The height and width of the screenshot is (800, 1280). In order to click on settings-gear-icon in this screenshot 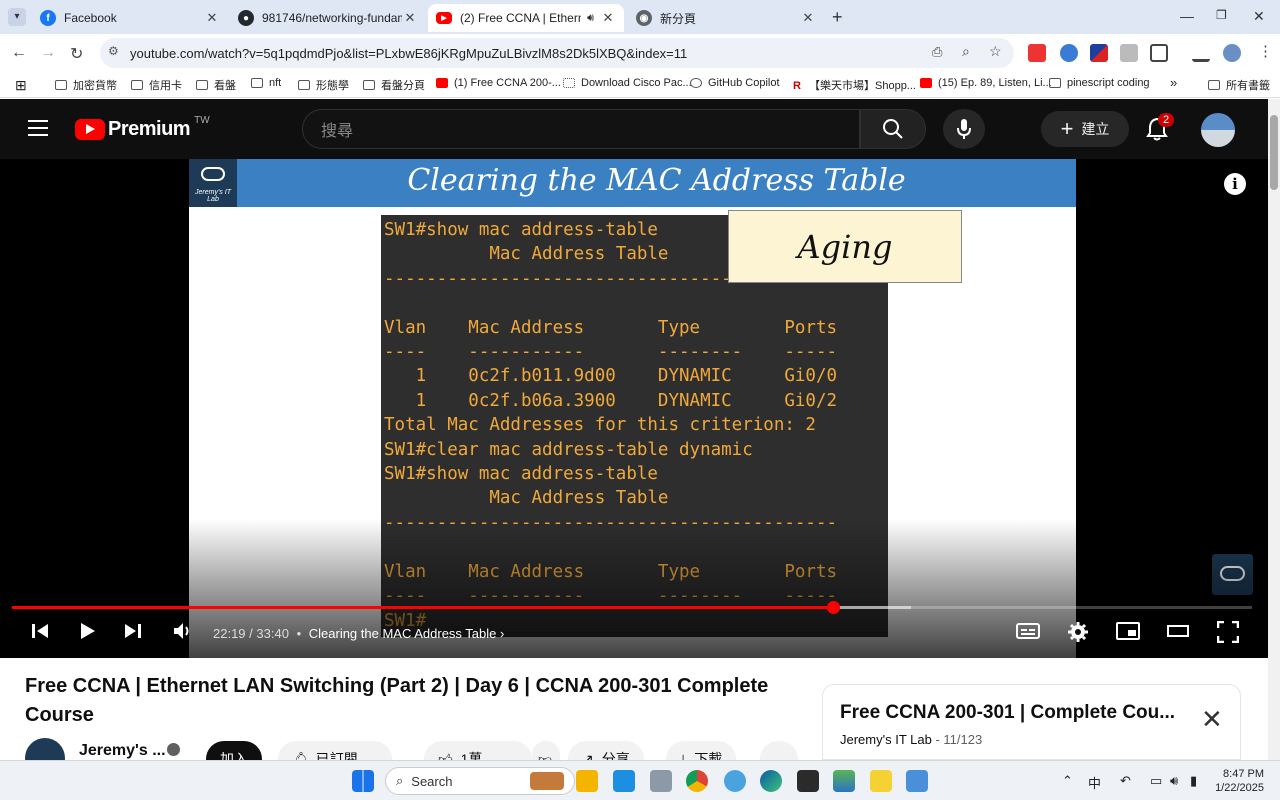, I will do `click(1078, 632)`.